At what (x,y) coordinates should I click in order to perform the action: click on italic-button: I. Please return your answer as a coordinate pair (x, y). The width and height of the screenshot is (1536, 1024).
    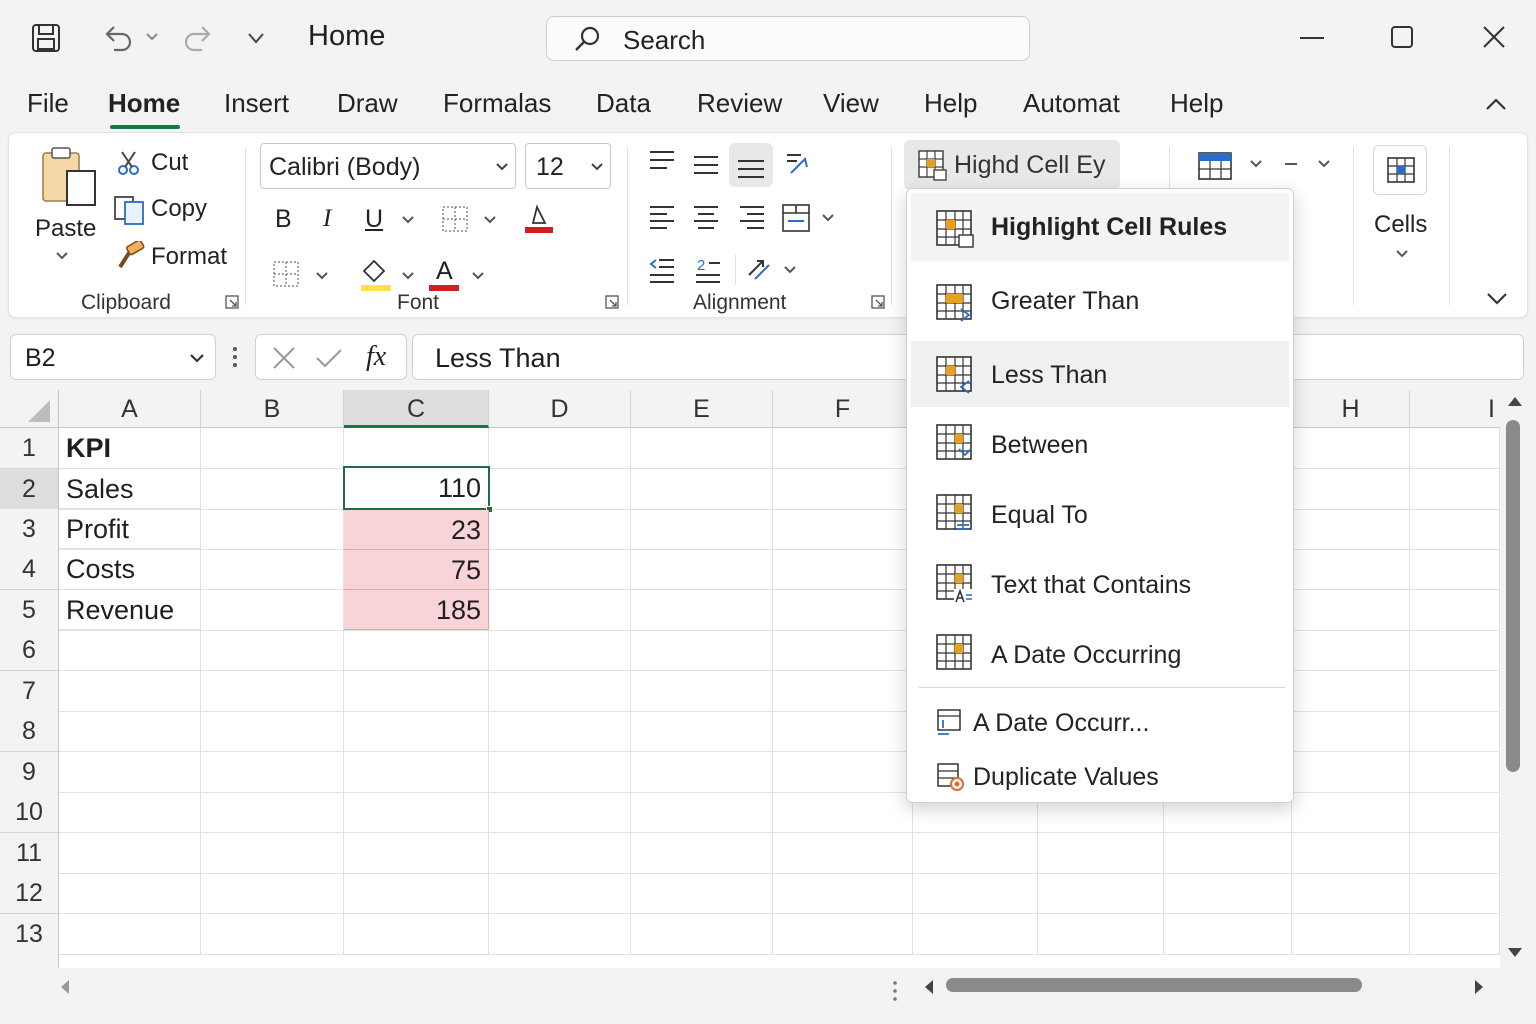
    Looking at the image, I should click on (327, 219).